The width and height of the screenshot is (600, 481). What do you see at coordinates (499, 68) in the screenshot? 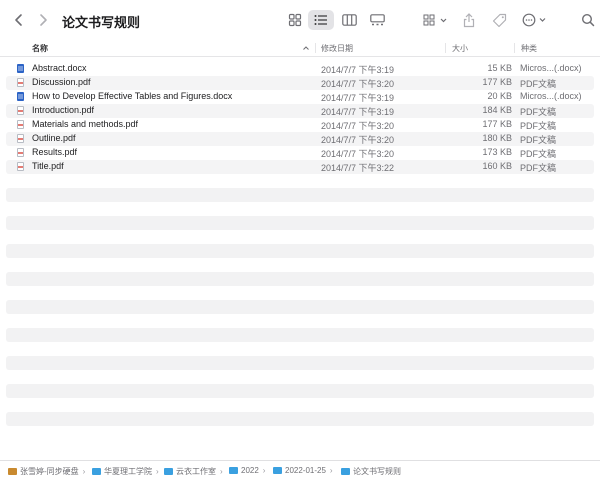
I see `file-size: 15 KB` at bounding box center [499, 68].